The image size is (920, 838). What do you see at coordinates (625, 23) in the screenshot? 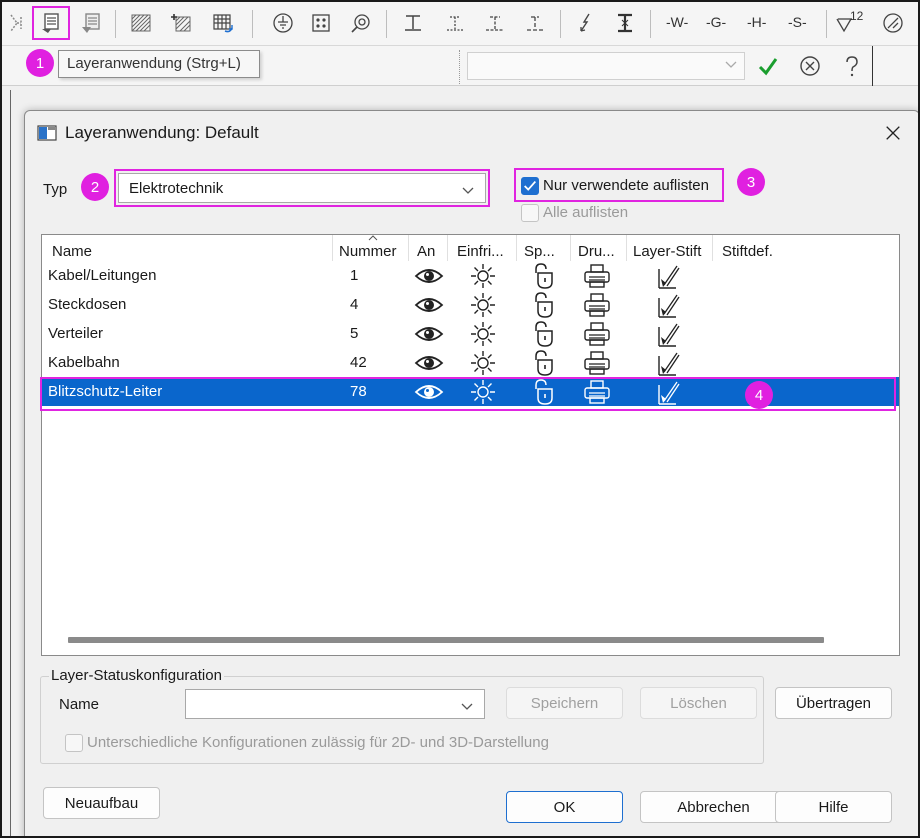
I see `i-beam-icon` at bounding box center [625, 23].